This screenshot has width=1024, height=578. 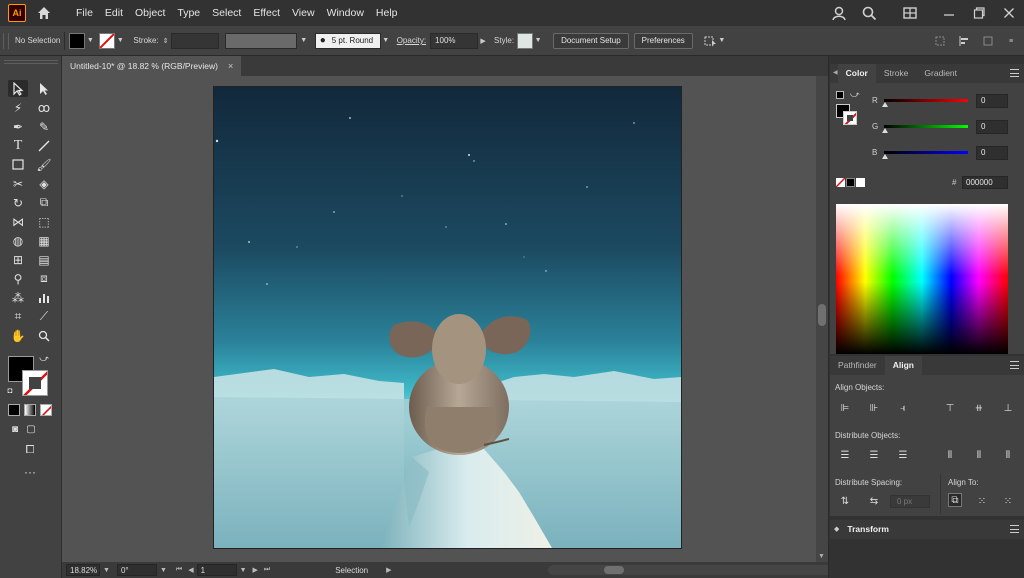 I want to click on align-left-icon: ⊫, so click(x=845, y=408).